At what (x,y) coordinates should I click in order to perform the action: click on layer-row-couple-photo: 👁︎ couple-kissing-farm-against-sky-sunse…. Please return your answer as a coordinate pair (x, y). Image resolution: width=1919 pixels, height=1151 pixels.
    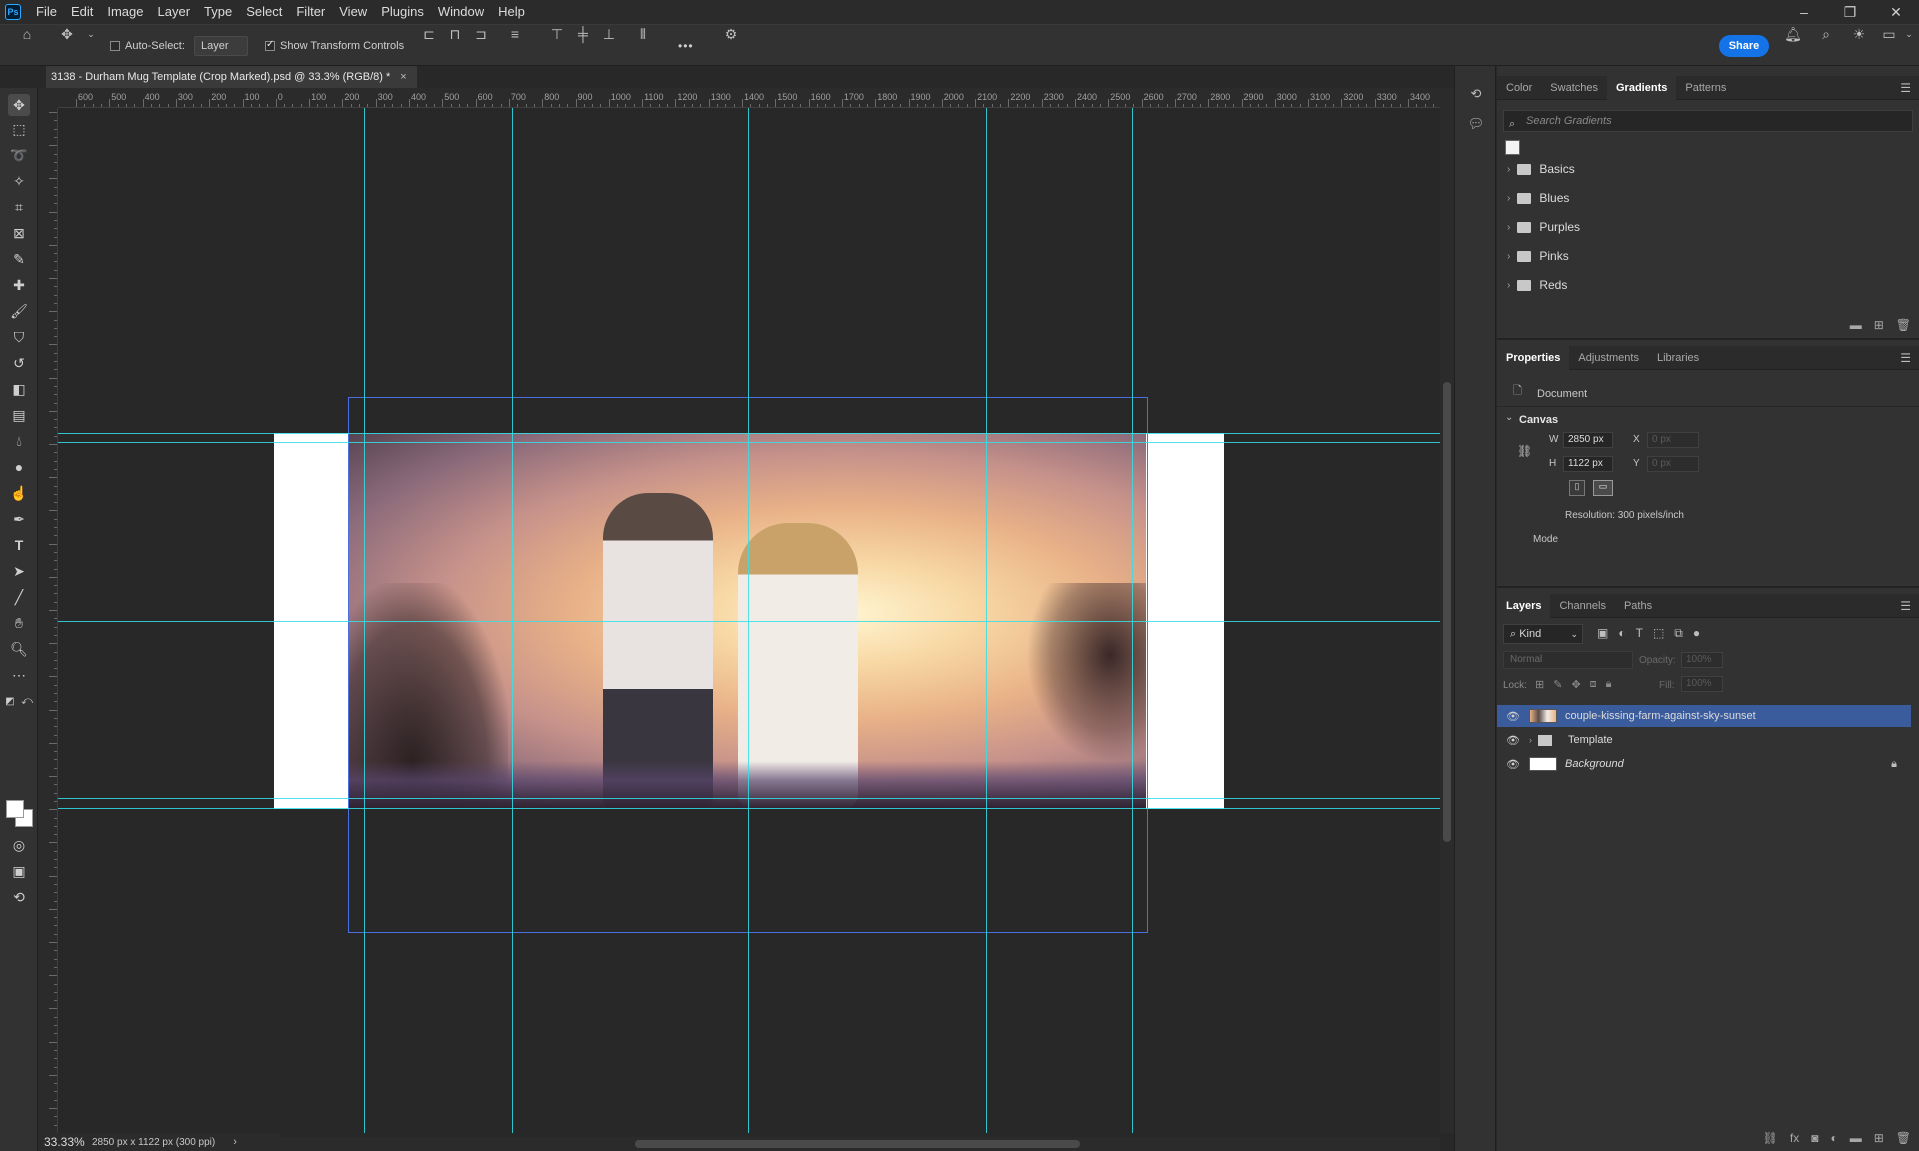
    Looking at the image, I should click on (1704, 716).